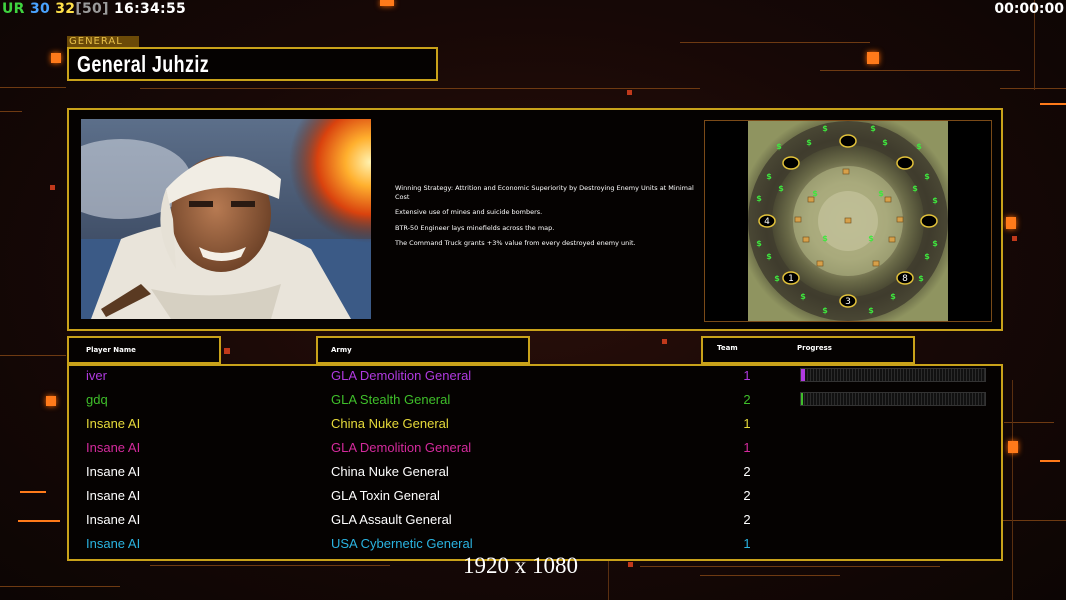 Image resolution: width=1066 pixels, height=600 pixels. What do you see at coordinates (535, 378) in the screenshot?
I see `player-row: iver GLA Demolition General 1` at bounding box center [535, 378].